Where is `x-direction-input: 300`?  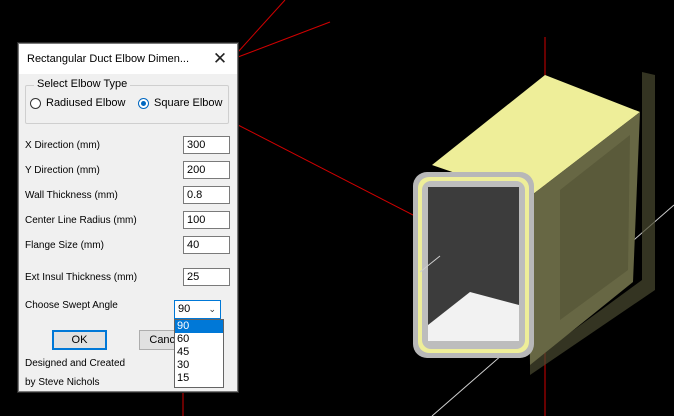
x-direction-input: 300 is located at coordinates (206, 145).